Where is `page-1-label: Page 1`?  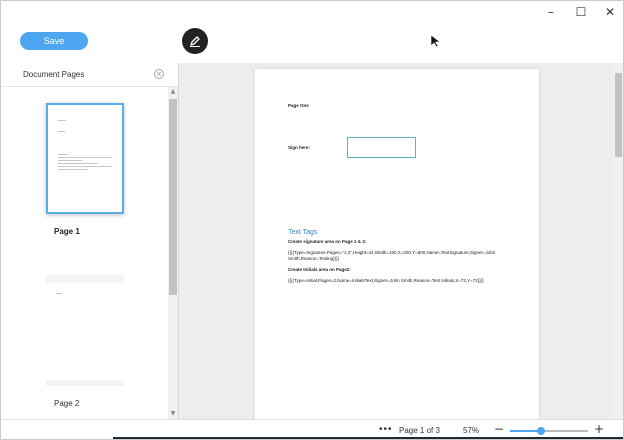 page-1-label: Page 1 is located at coordinates (67, 231).